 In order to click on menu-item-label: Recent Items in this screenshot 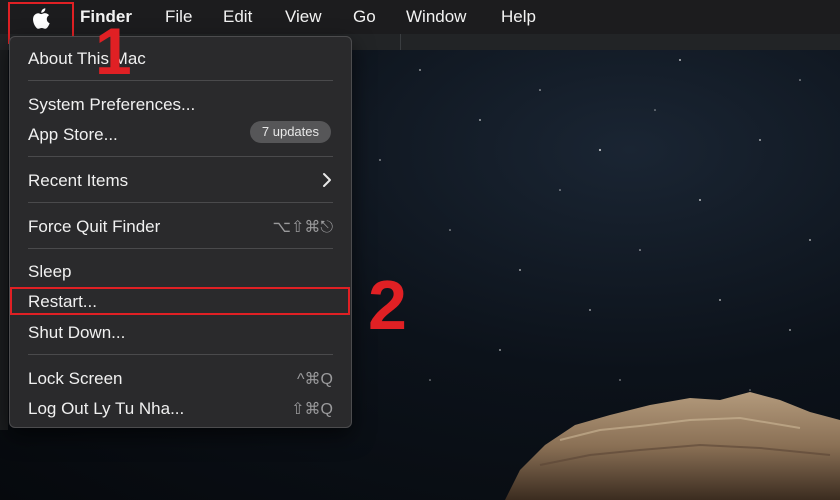, I will do `click(78, 180)`.